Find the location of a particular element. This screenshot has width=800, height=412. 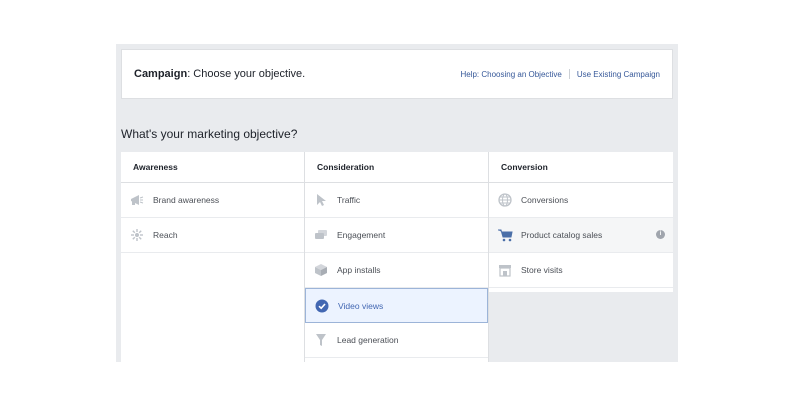

cursor-icon is located at coordinates (321, 200).